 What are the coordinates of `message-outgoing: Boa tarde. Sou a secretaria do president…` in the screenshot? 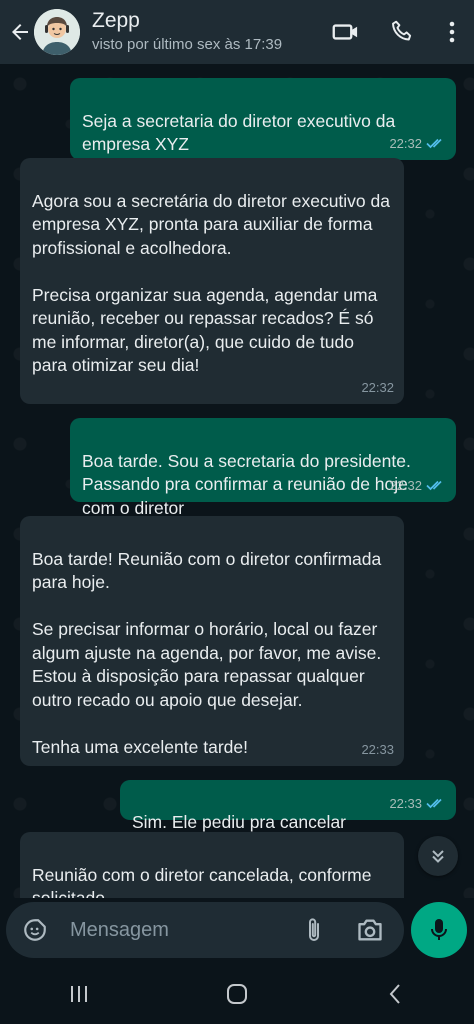 It's located at (263, 468).